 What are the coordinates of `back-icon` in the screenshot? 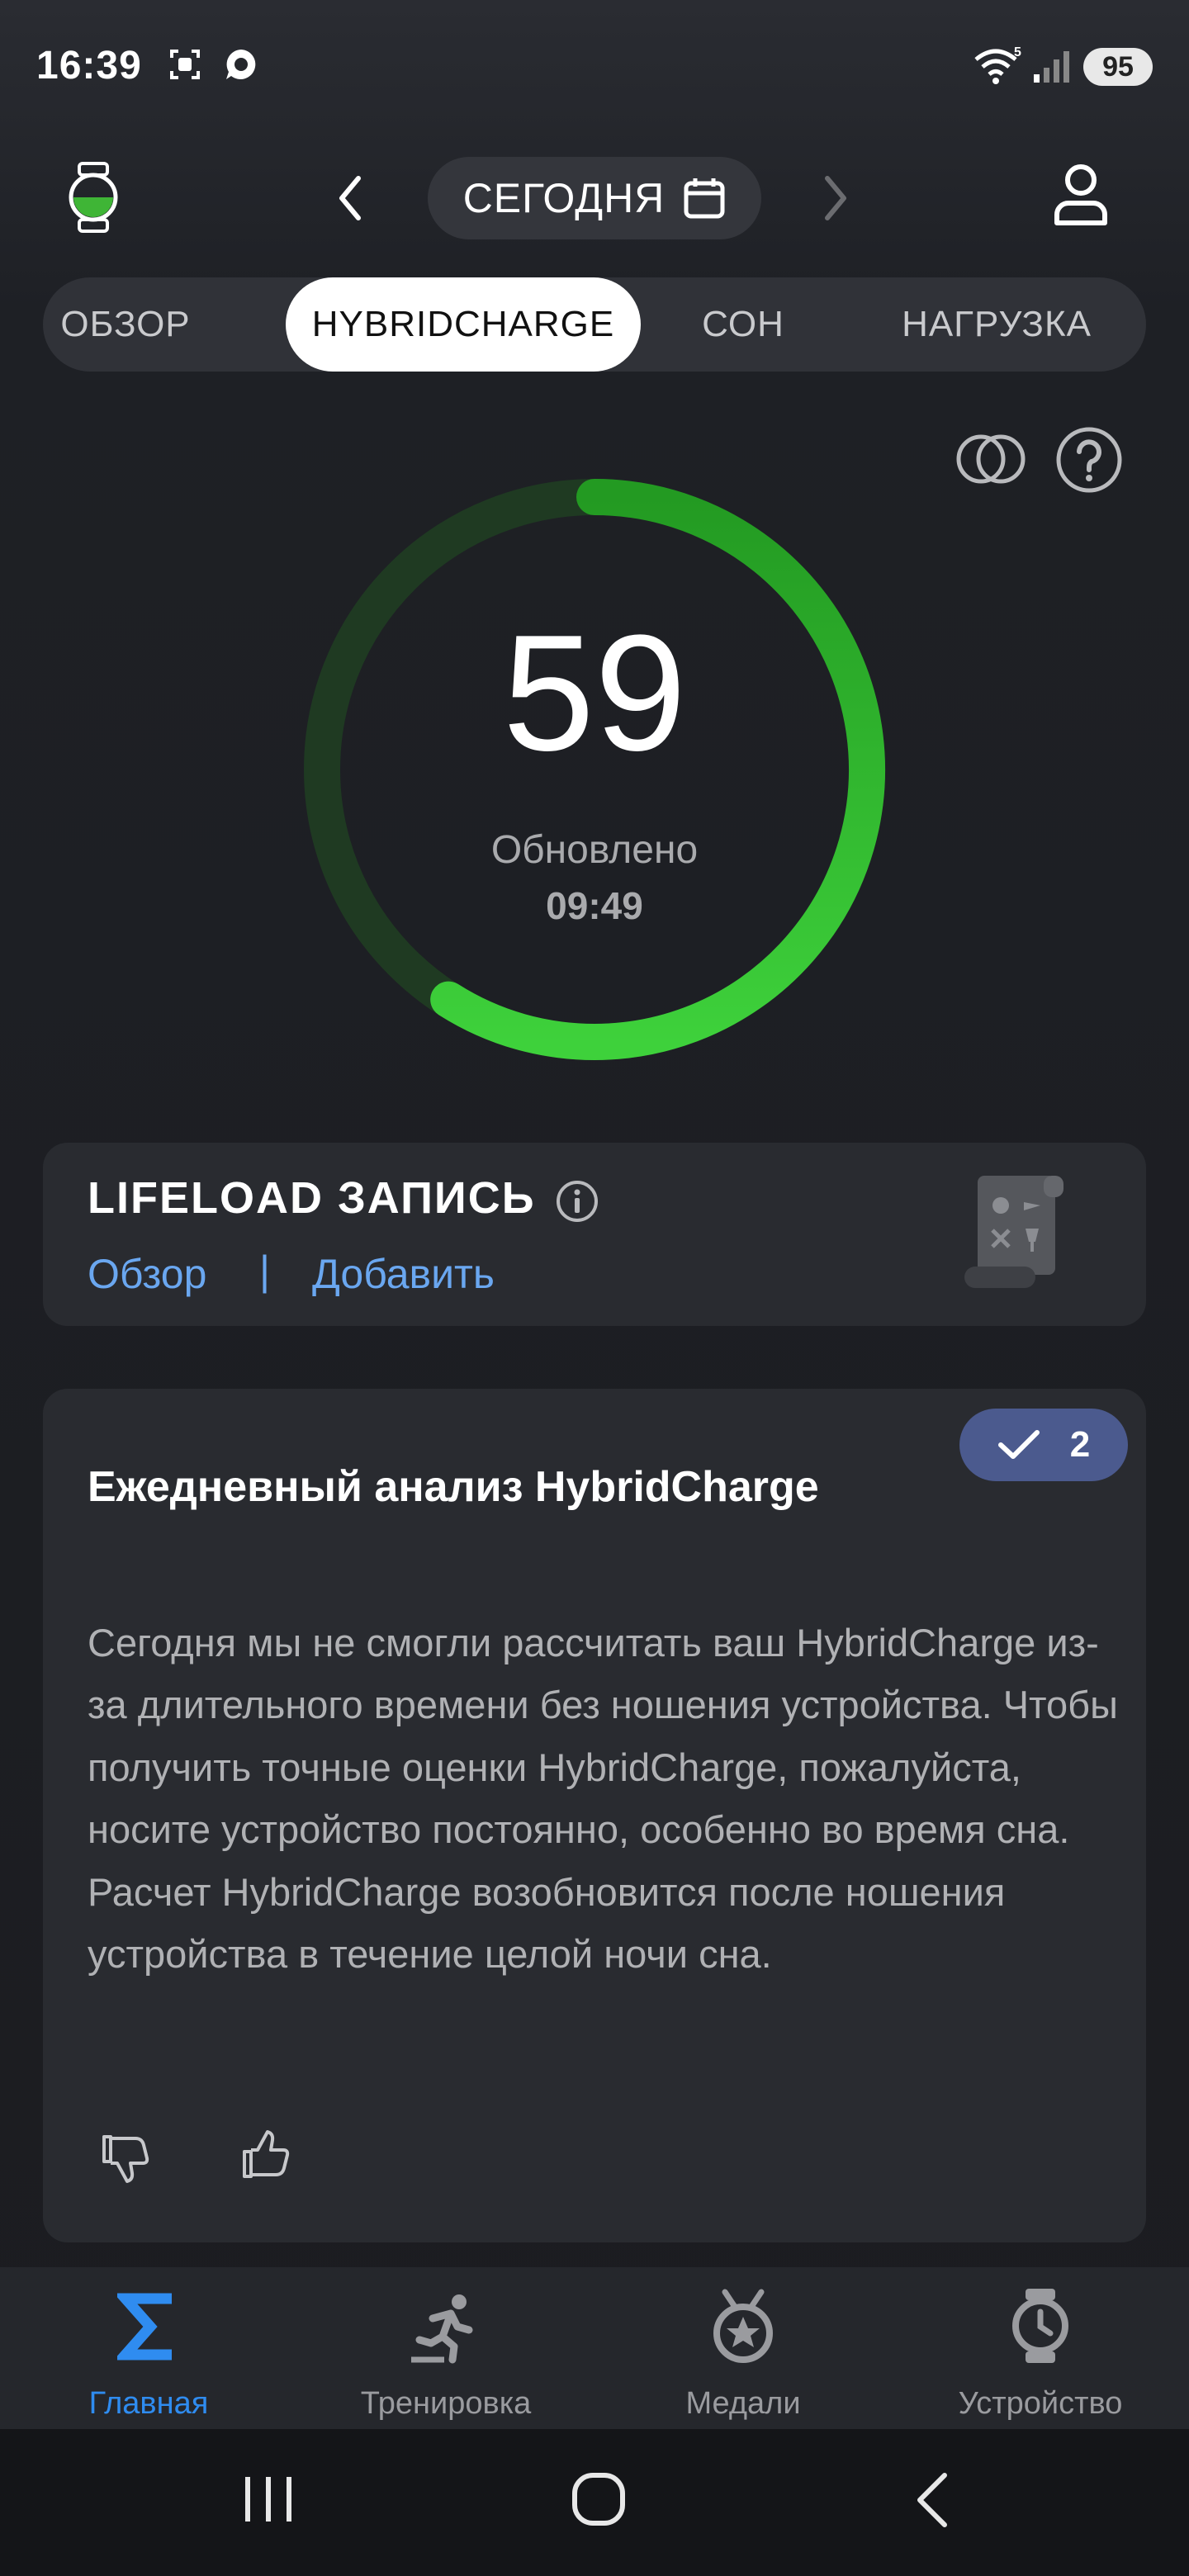 It's located at (932, 2500).